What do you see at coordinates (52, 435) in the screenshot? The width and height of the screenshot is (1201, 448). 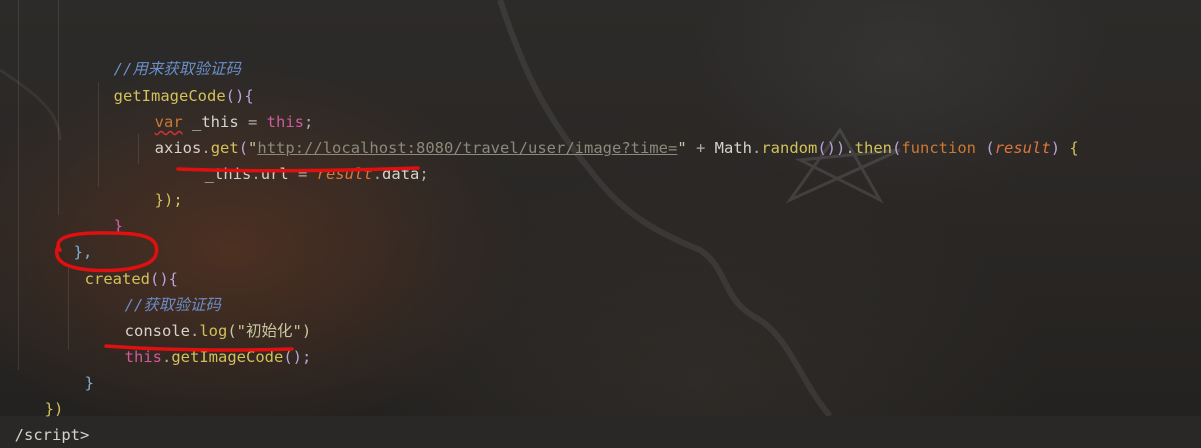 I see `script-close-tag: /script>` at bounding box center [52, 435].